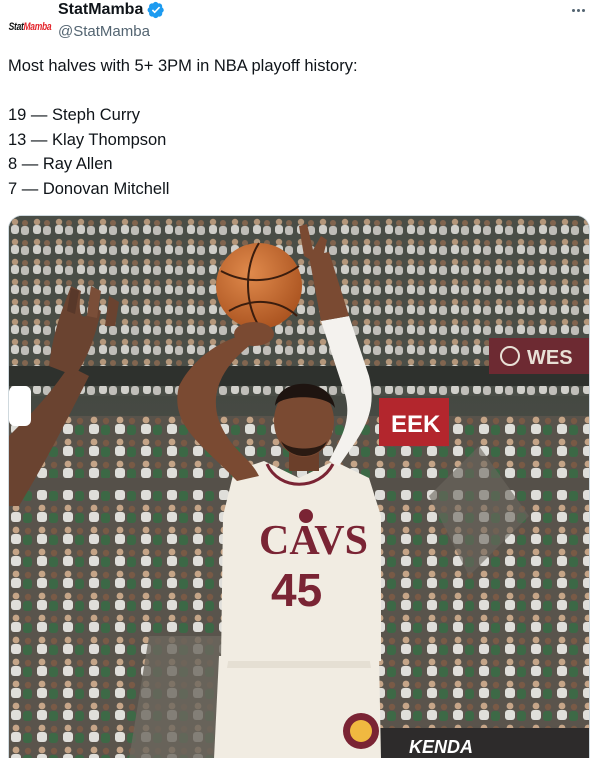 This screenshot has width=600, height=758. I want to click on banner-text: WES, so click(550, 358).